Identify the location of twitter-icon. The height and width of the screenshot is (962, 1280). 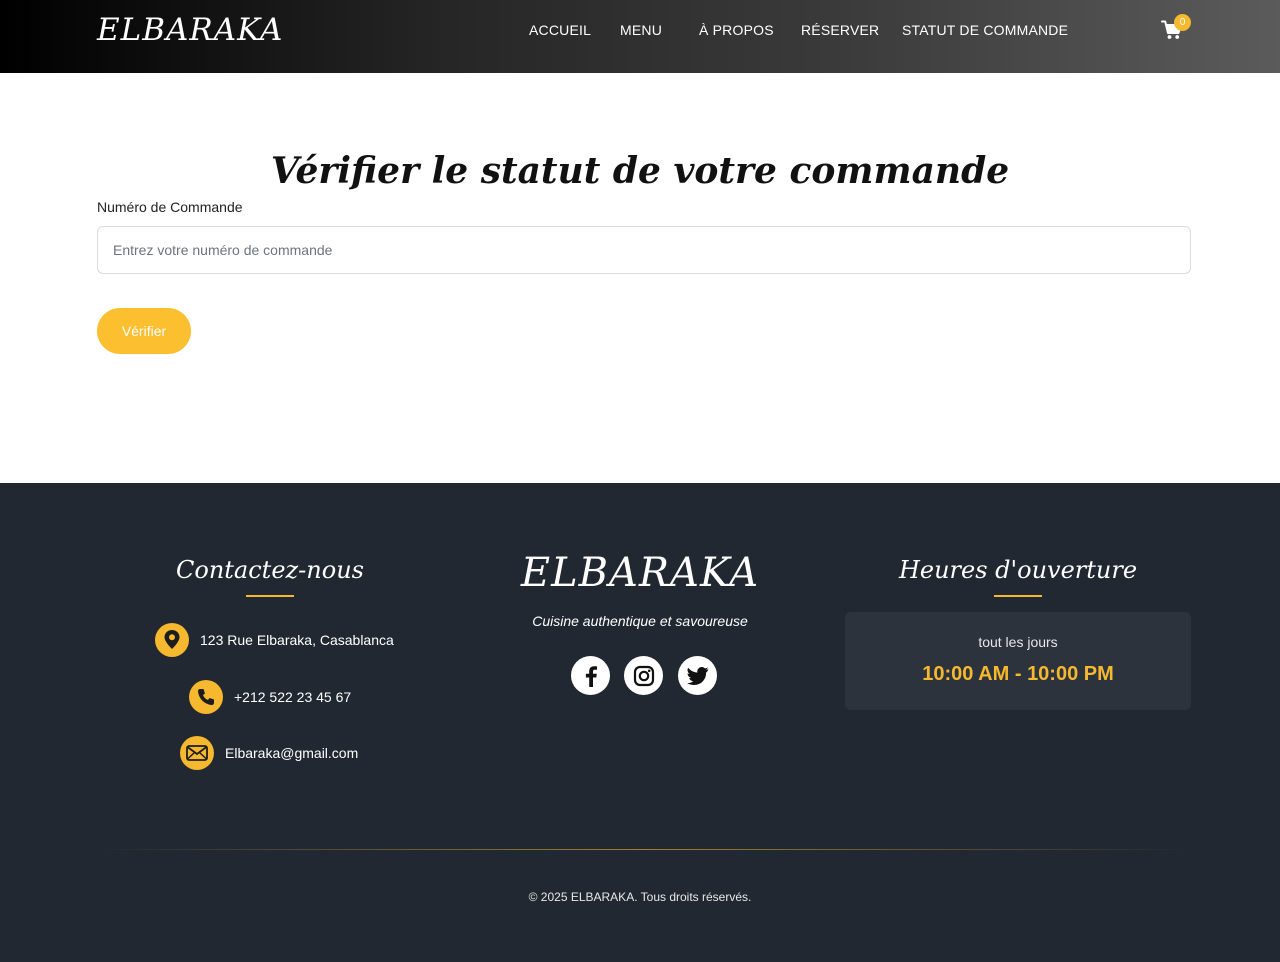
(697, 675).